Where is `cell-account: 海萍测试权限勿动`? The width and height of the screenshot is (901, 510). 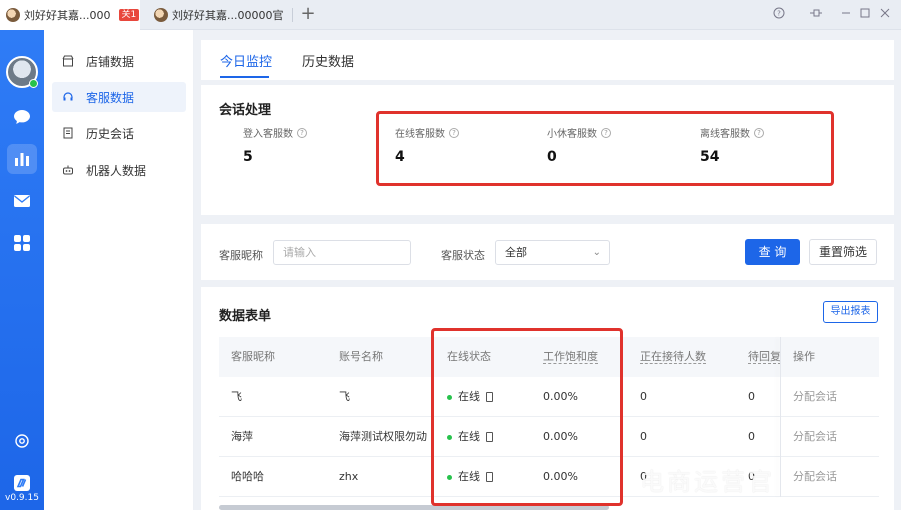 cell-account: 海萍测试权限勿动 is located at coordinates (383, 436).